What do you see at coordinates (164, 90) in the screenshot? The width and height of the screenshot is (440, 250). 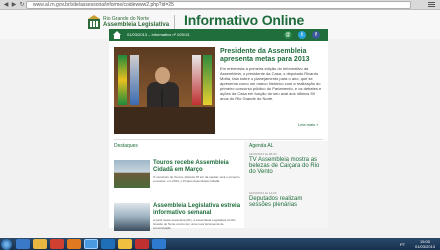 I see `main-story-photo` at bounding box center [164, 90].